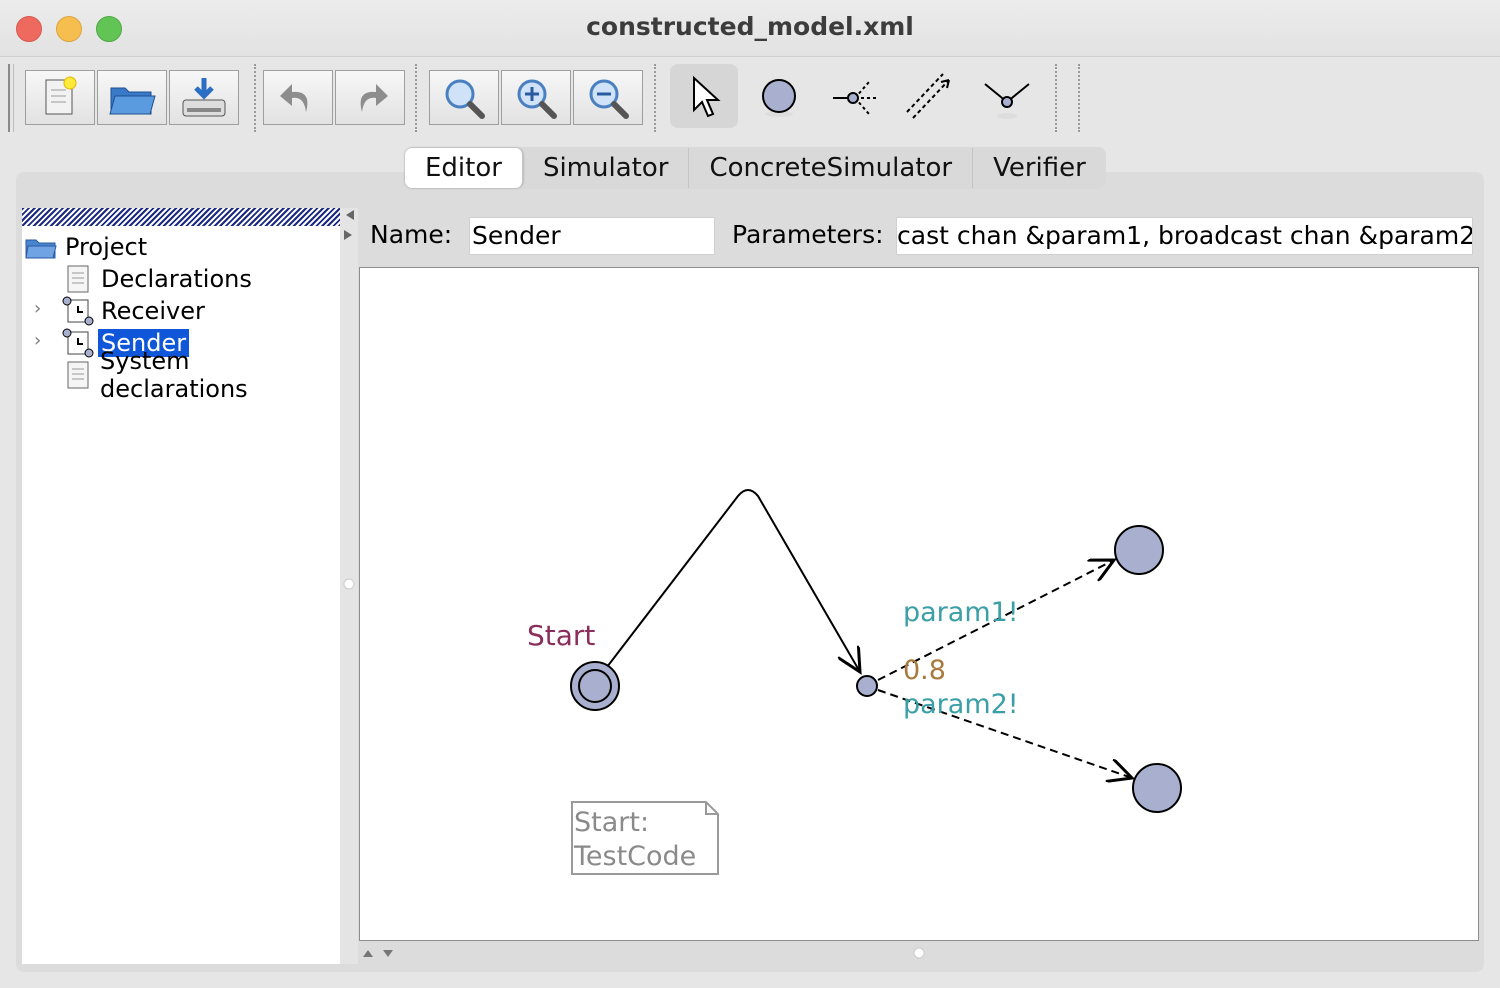 The width and height of the screenshot is (1500, 988). I want to click on tree-item-system-declarations: System declarations, so click(202, 375).